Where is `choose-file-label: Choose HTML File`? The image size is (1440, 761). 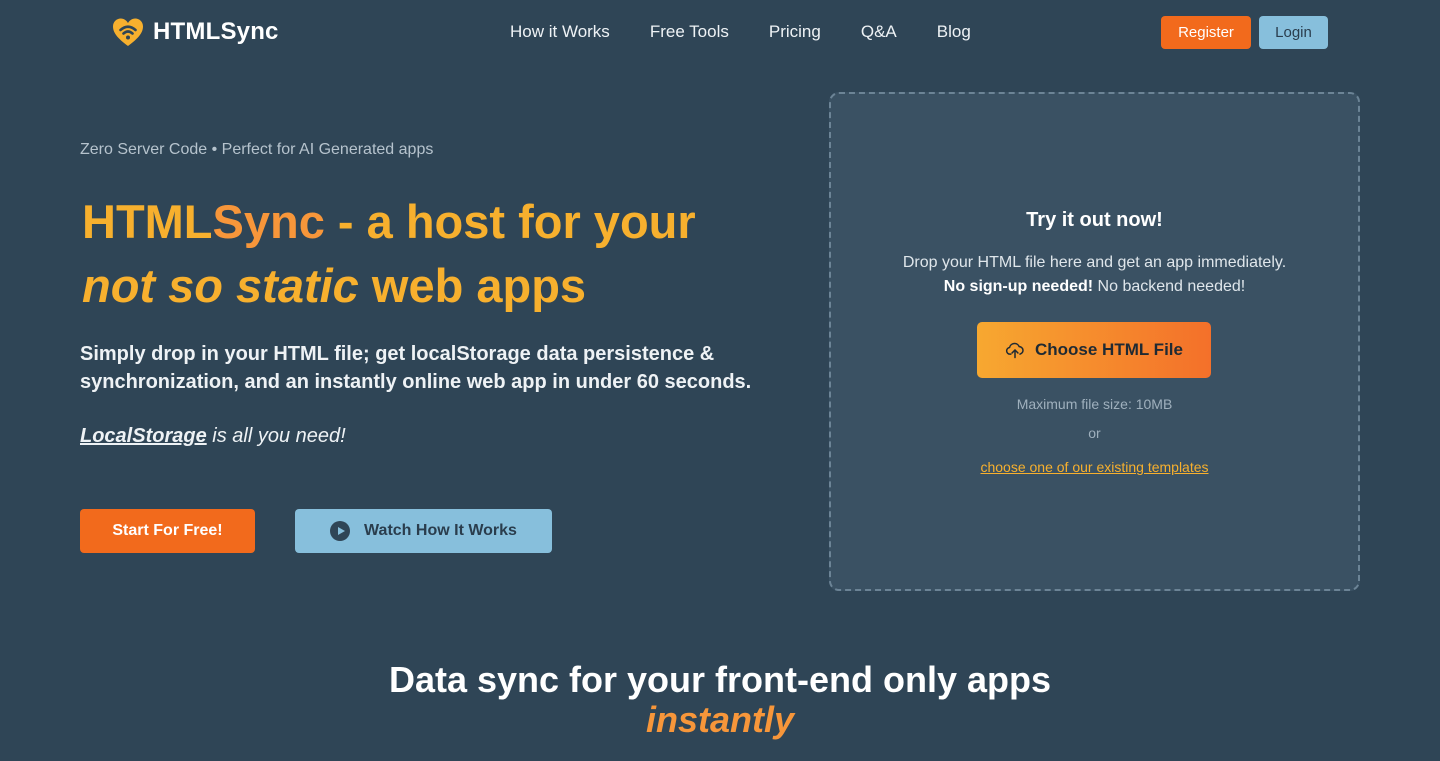 choose-file-label: Choose HTML File is located at coordinates (1109, 349).